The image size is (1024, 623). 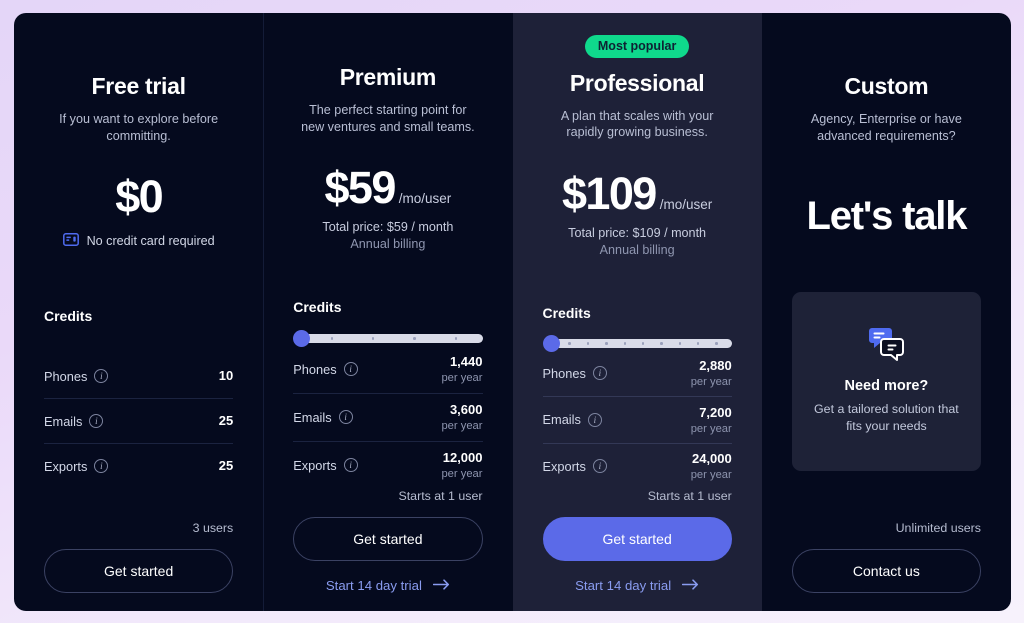 What do you see at coordinates (425, 199) in the screenshot?
I see `price-unit: /mo/user` at bounding box center [425, 199].